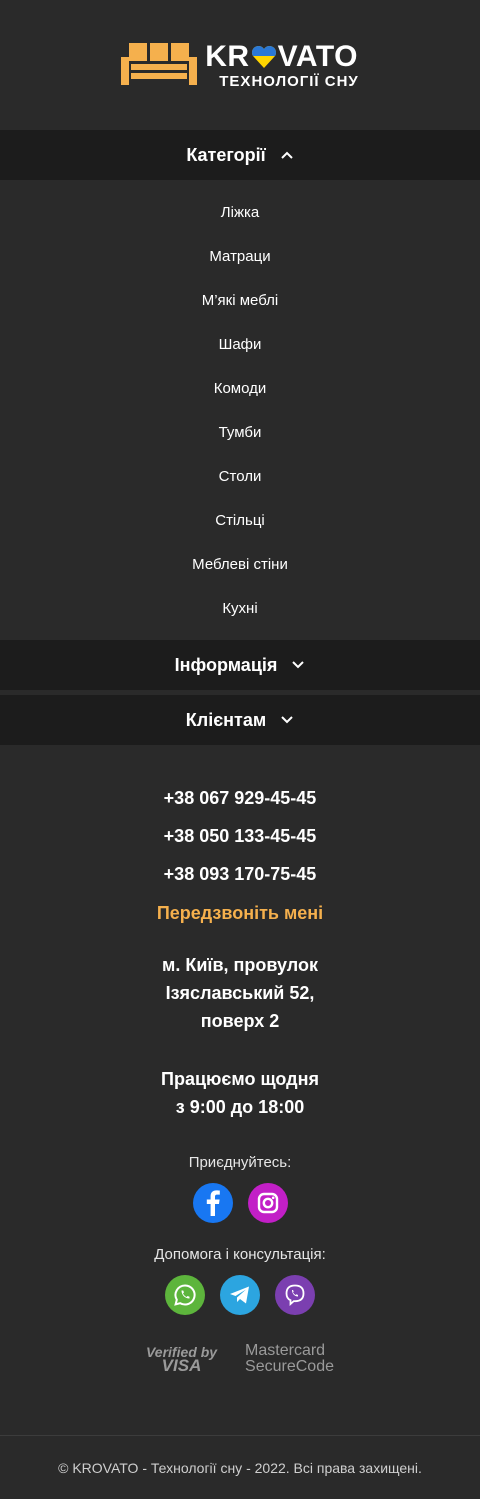 Image resolution: width=480 pixels, height=1499 pixels. Describe the element at coordinates (240, 1254) in the screenshot. I see `help-label: Допомога і консультація:` at that location.